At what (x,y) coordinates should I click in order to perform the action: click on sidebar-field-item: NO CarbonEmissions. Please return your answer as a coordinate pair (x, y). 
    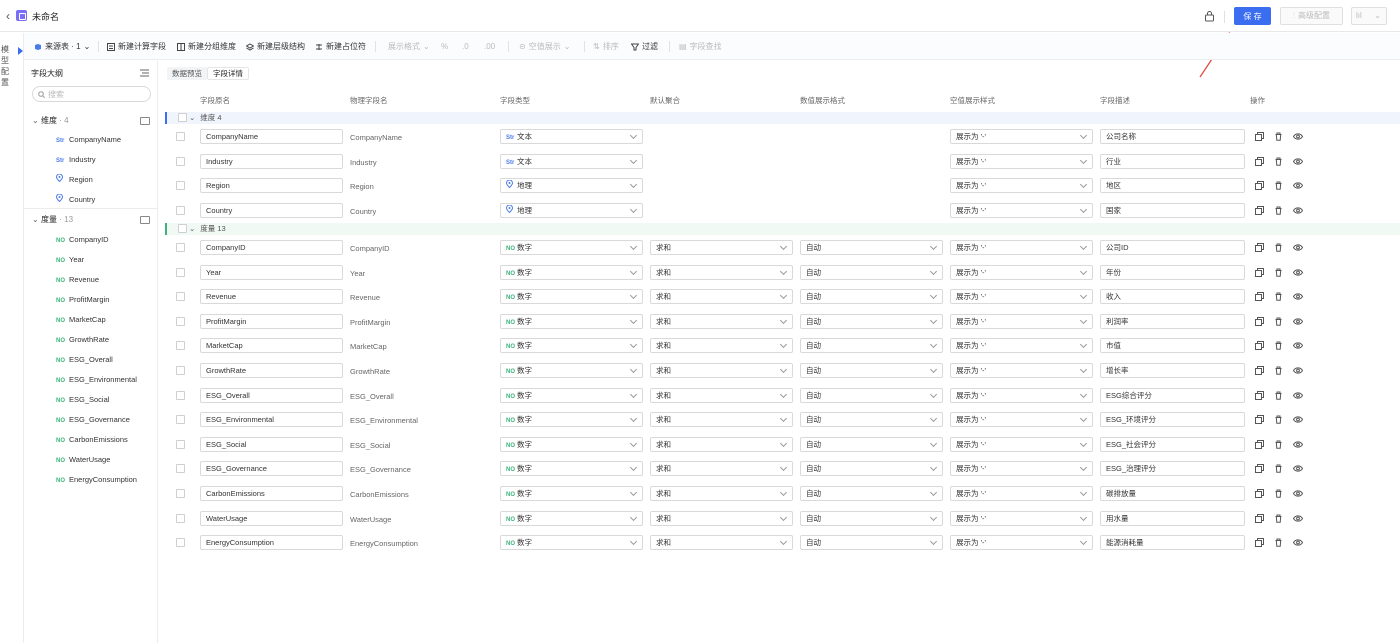
    Looking at the image, I should click on (92, 440).